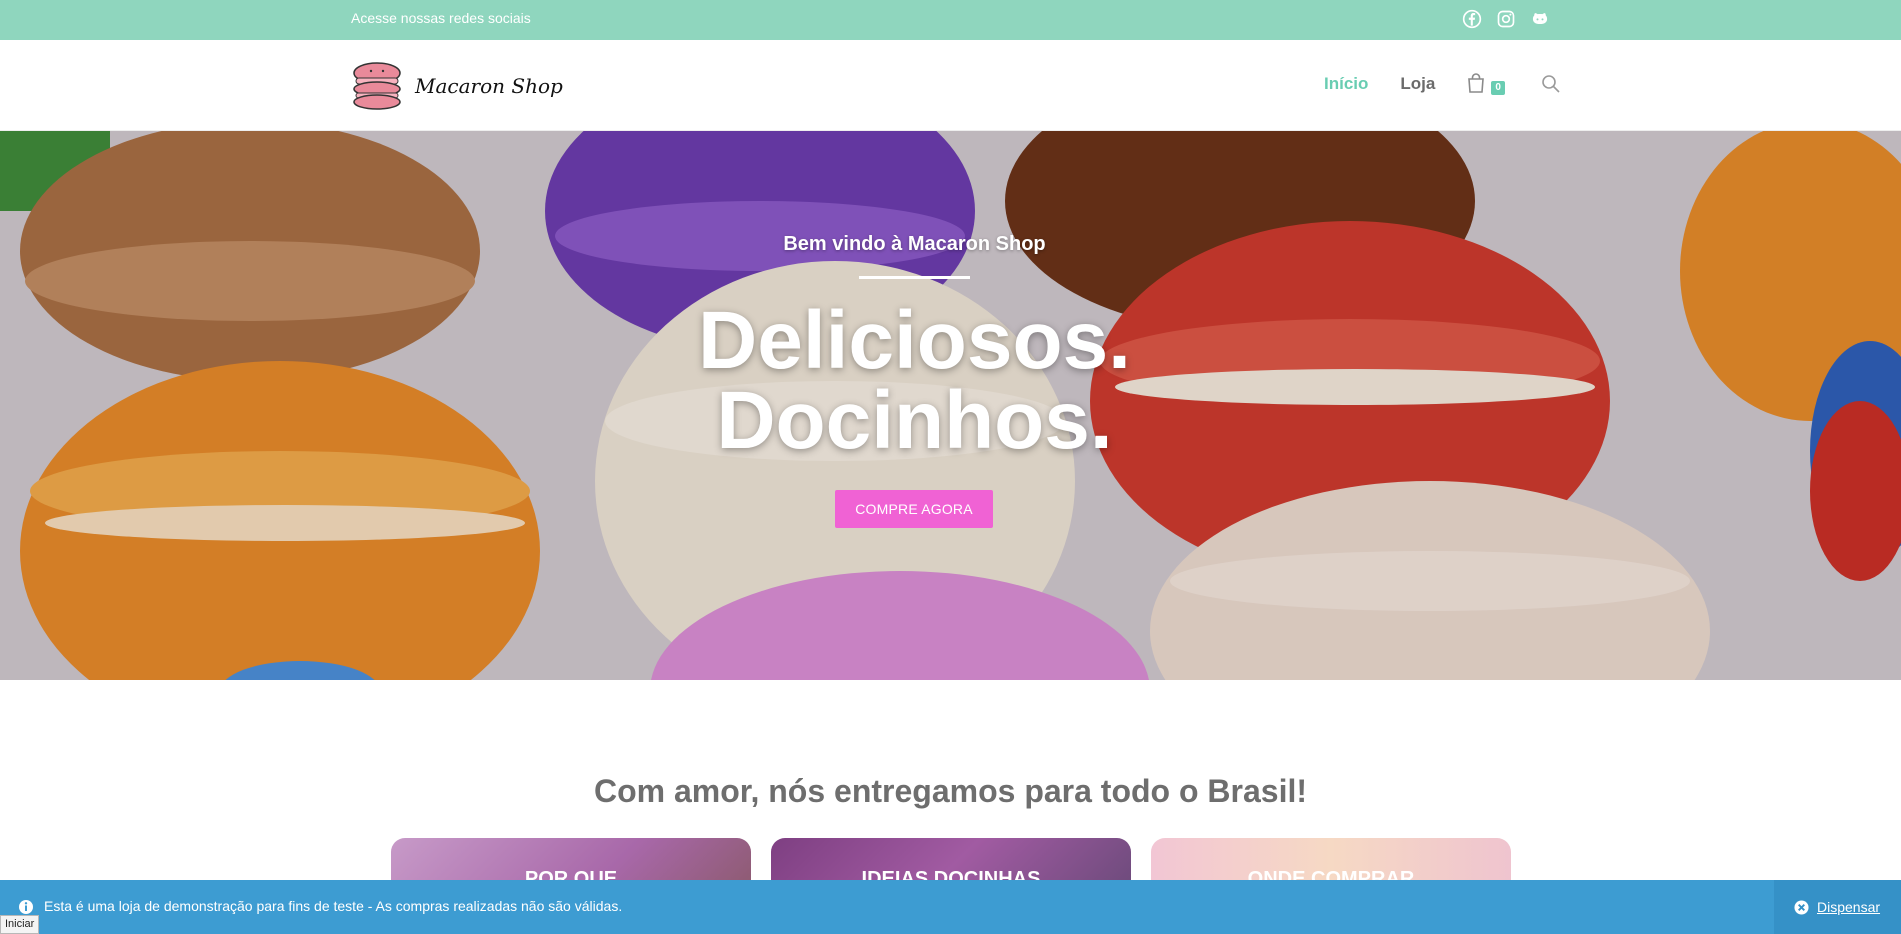 Image resolution: width=1901 pixels, height=934 pixels. Describe the element at coordinates (489, 86) in the screenshot. I see `logo-text: Macaron Shop` at that location.